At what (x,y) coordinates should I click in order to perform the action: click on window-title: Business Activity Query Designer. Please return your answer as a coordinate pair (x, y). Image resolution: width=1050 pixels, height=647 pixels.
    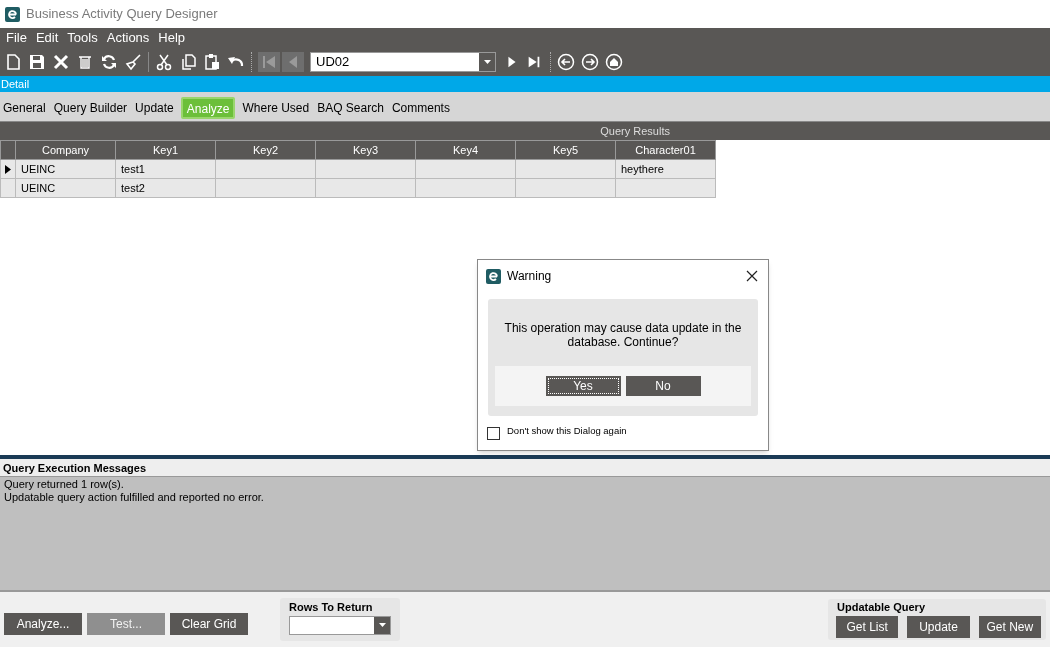
    Looking at the image, I should click on (122, 14).